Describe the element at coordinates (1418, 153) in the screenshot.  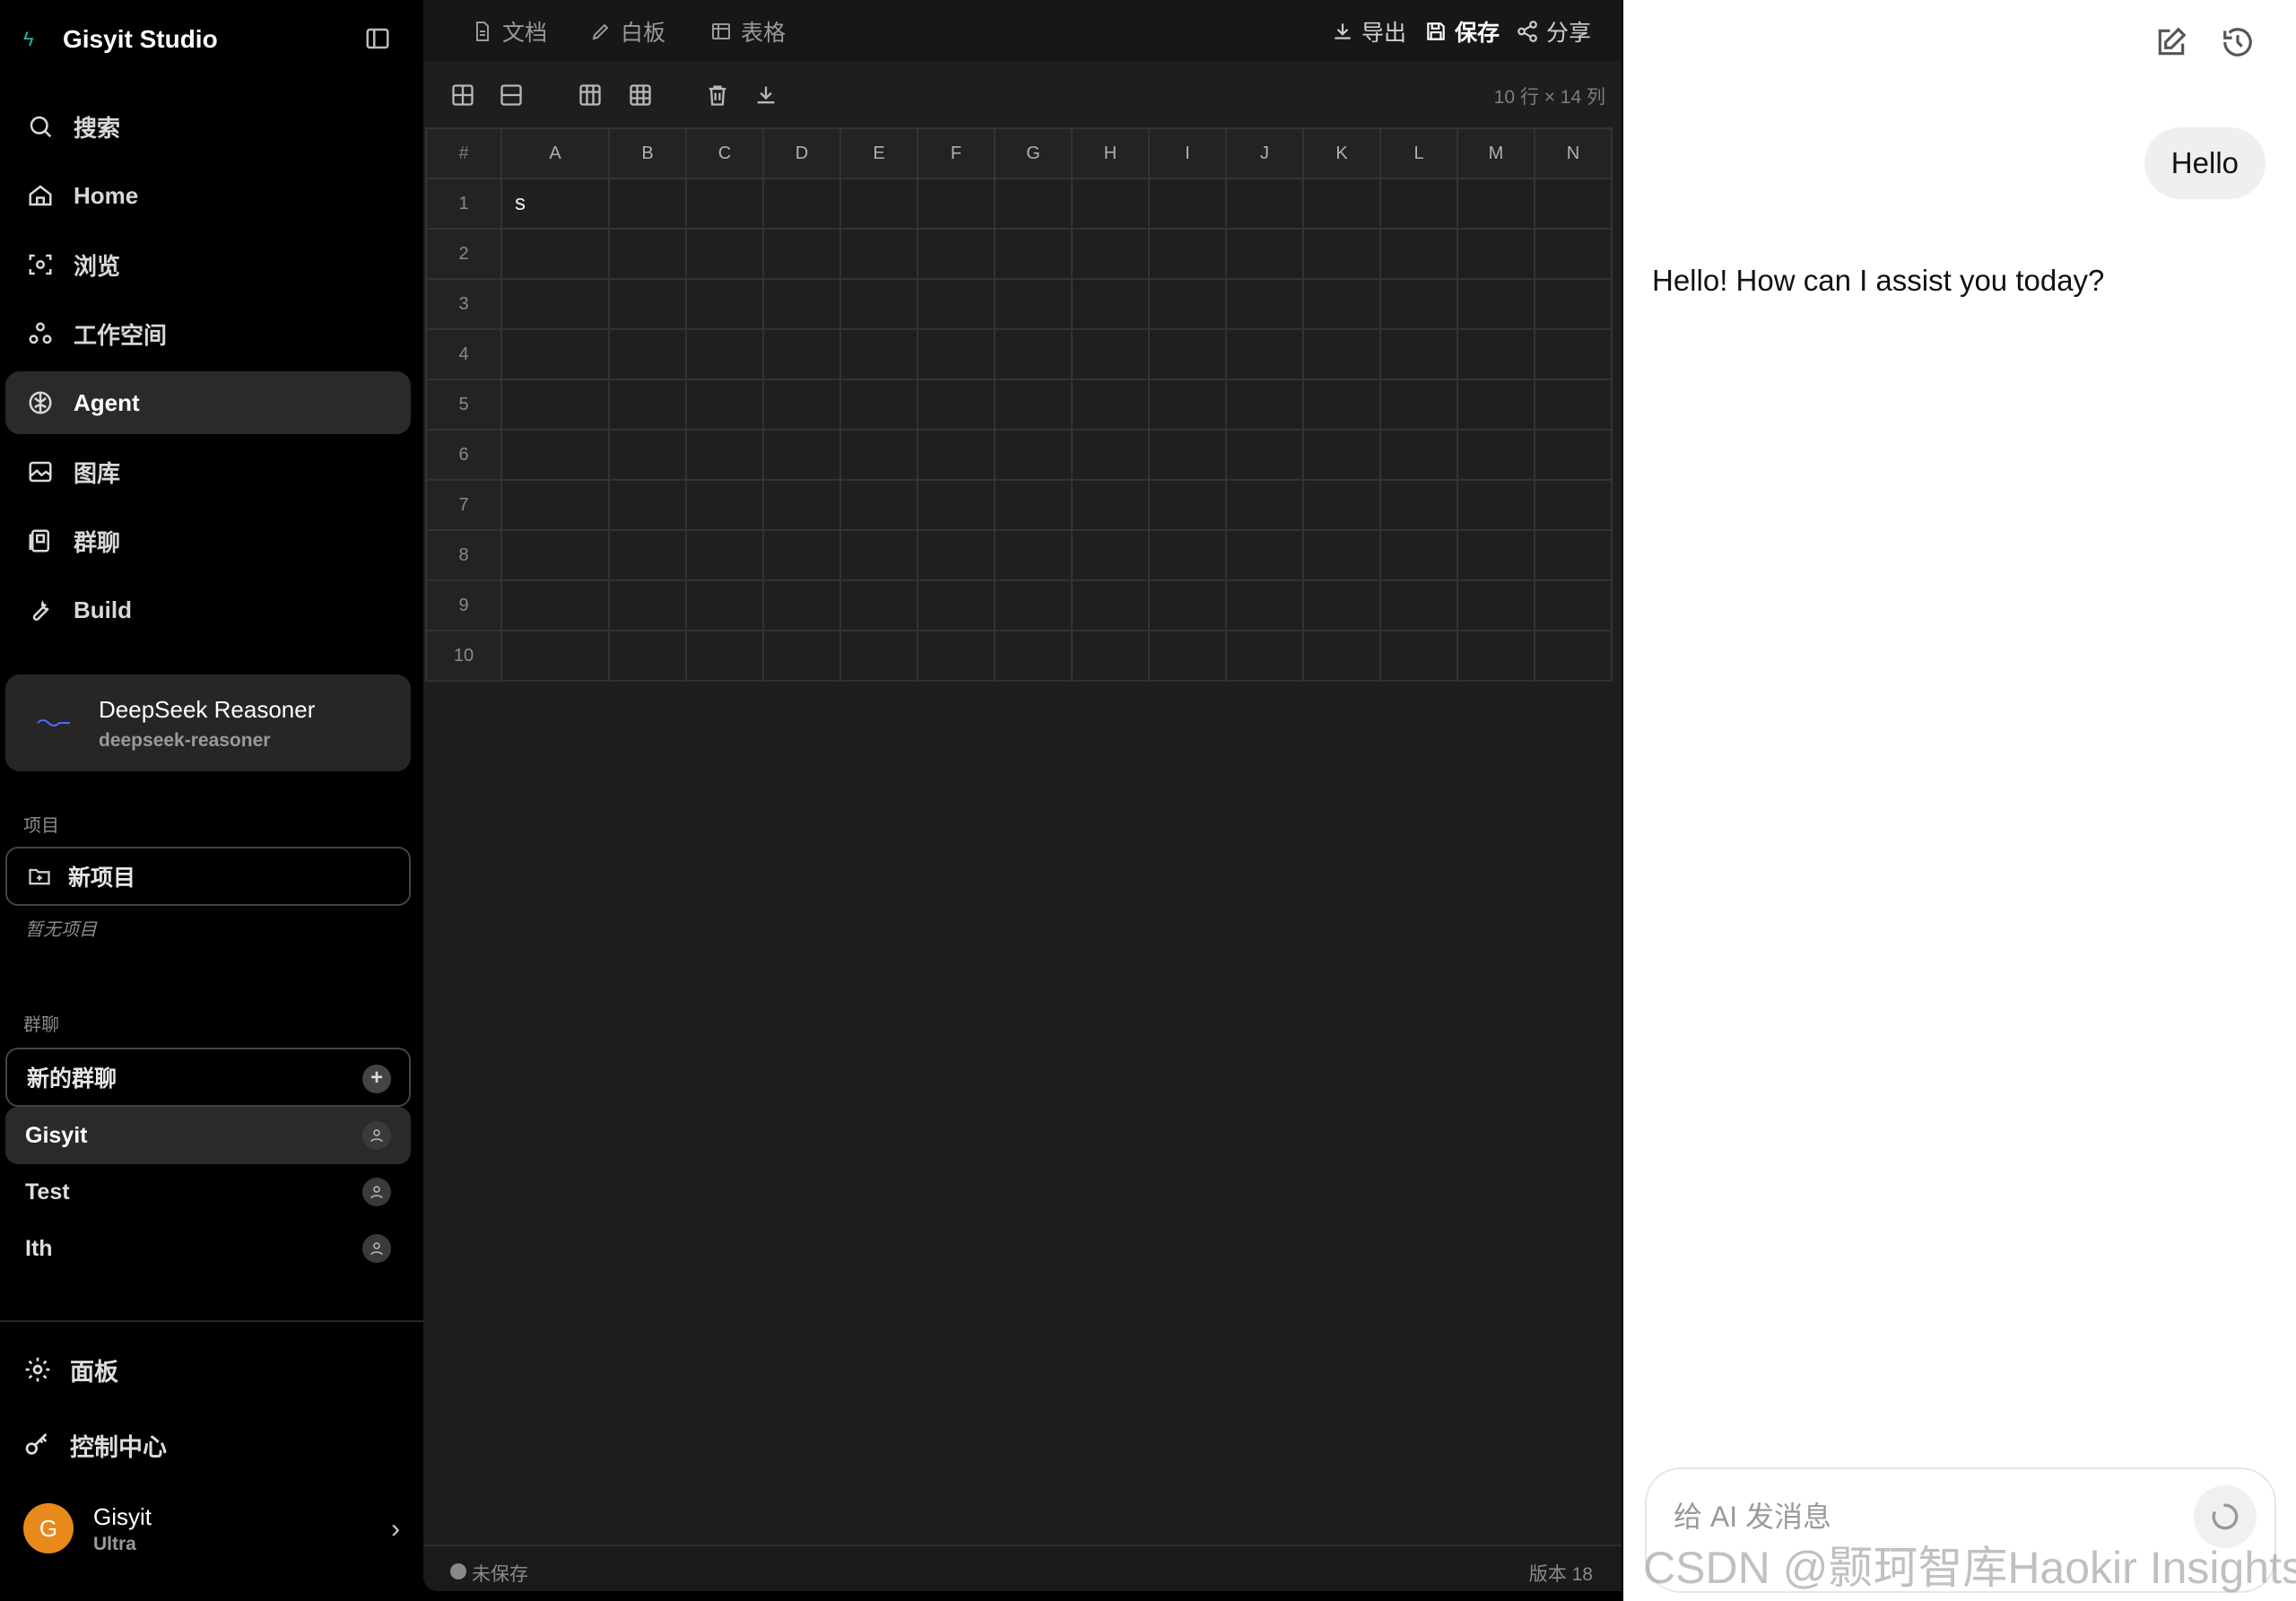
I see `column-header: L` at that location.